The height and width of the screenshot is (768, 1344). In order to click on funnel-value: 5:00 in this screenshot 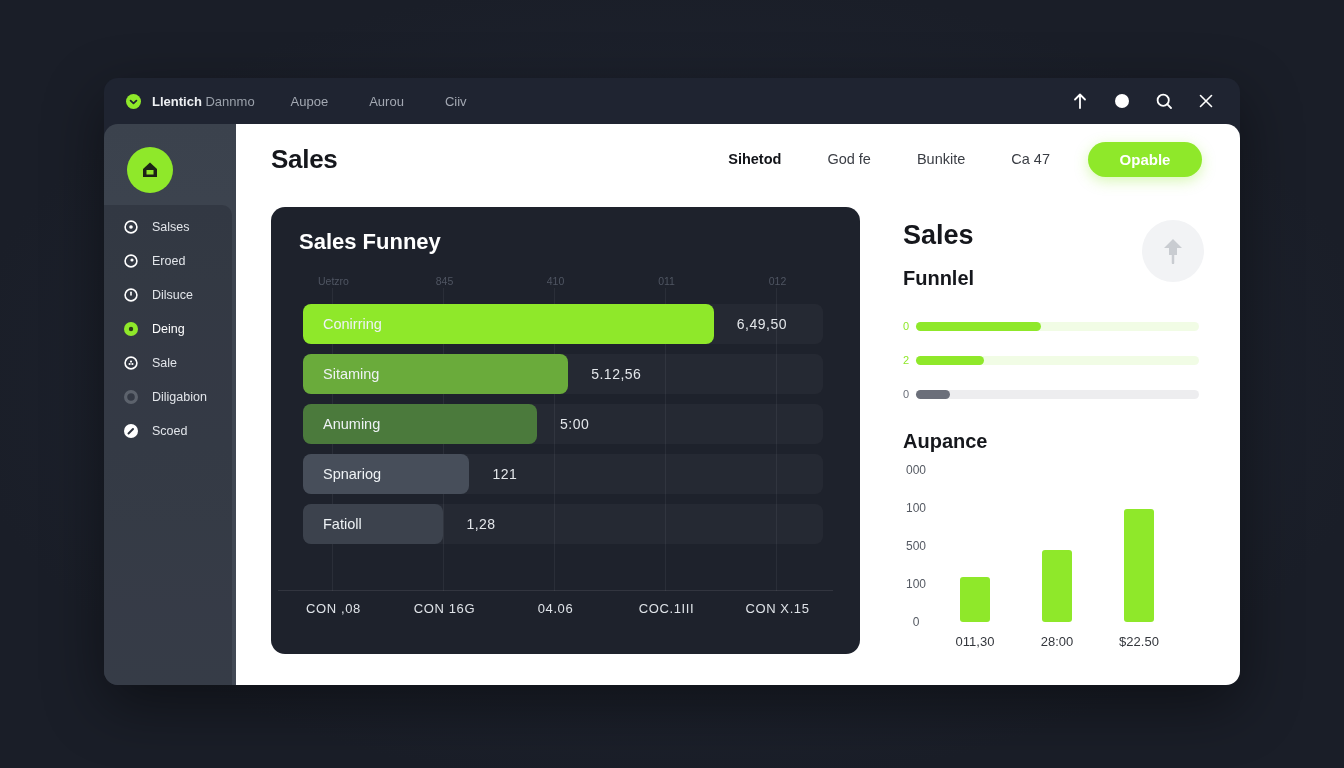, I will do `click(575, 424)`.